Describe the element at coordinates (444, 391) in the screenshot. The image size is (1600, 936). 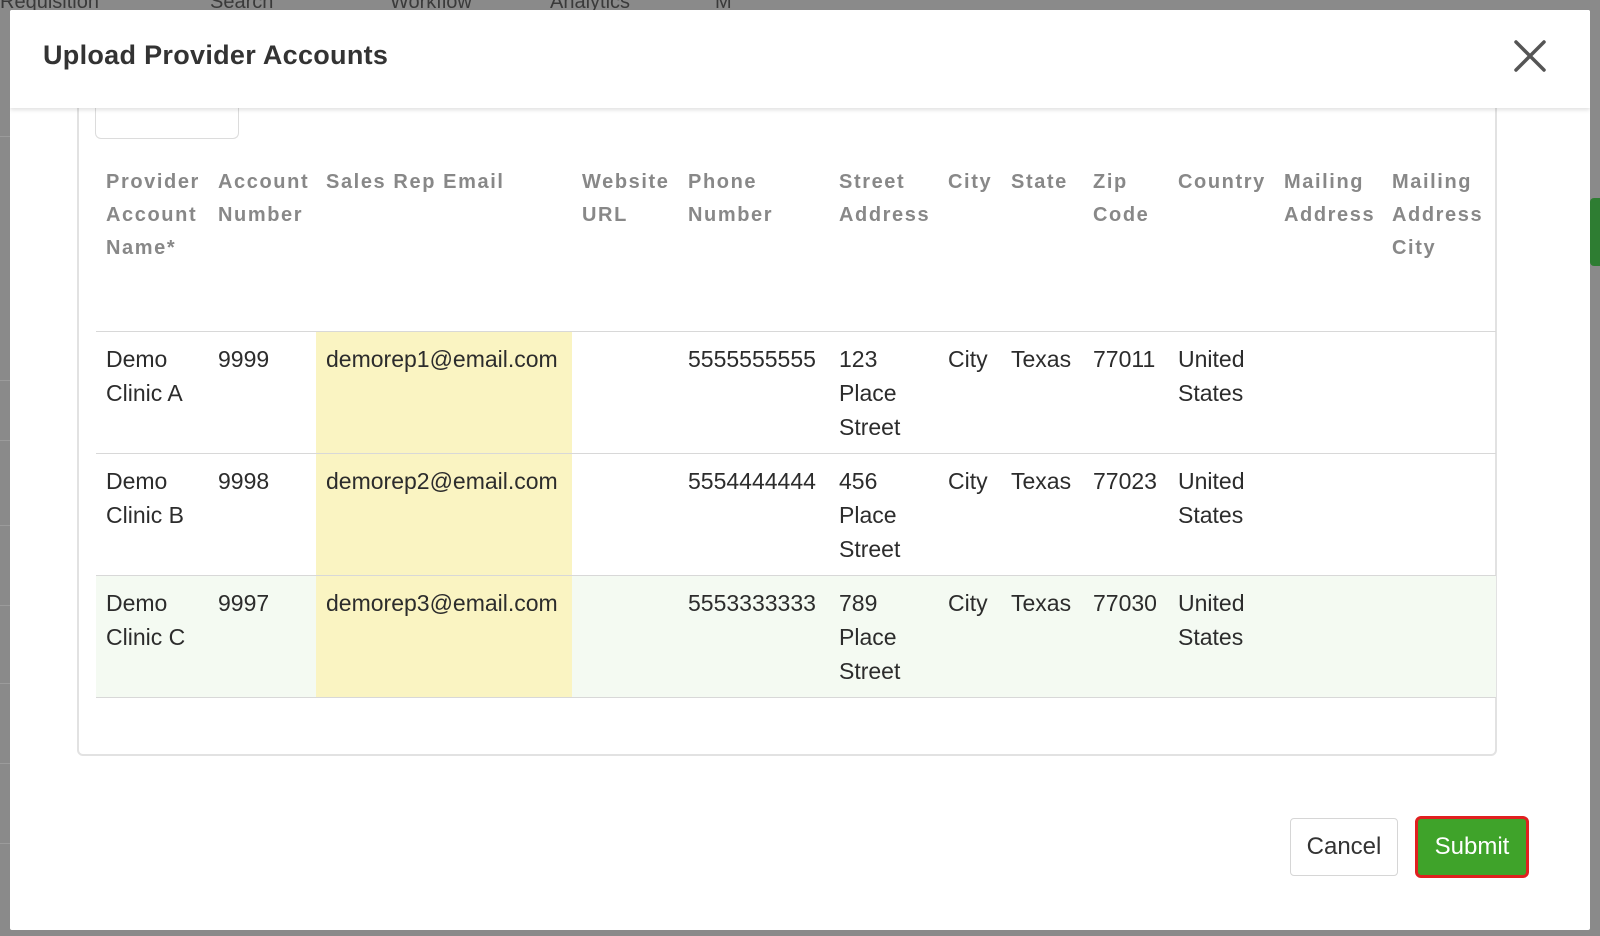
I see `cell-sales-rep-email: demorep1@email.com` at that location.